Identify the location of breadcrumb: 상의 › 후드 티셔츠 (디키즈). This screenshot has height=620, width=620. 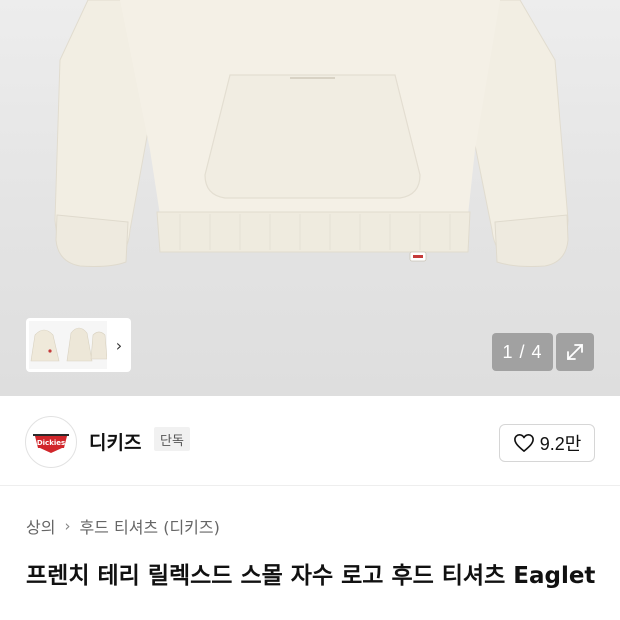
(123, 526).